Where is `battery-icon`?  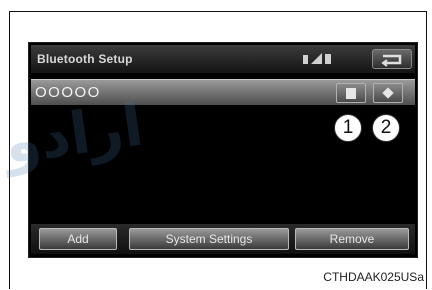
battery-icon is located at coordinates (328, 59).